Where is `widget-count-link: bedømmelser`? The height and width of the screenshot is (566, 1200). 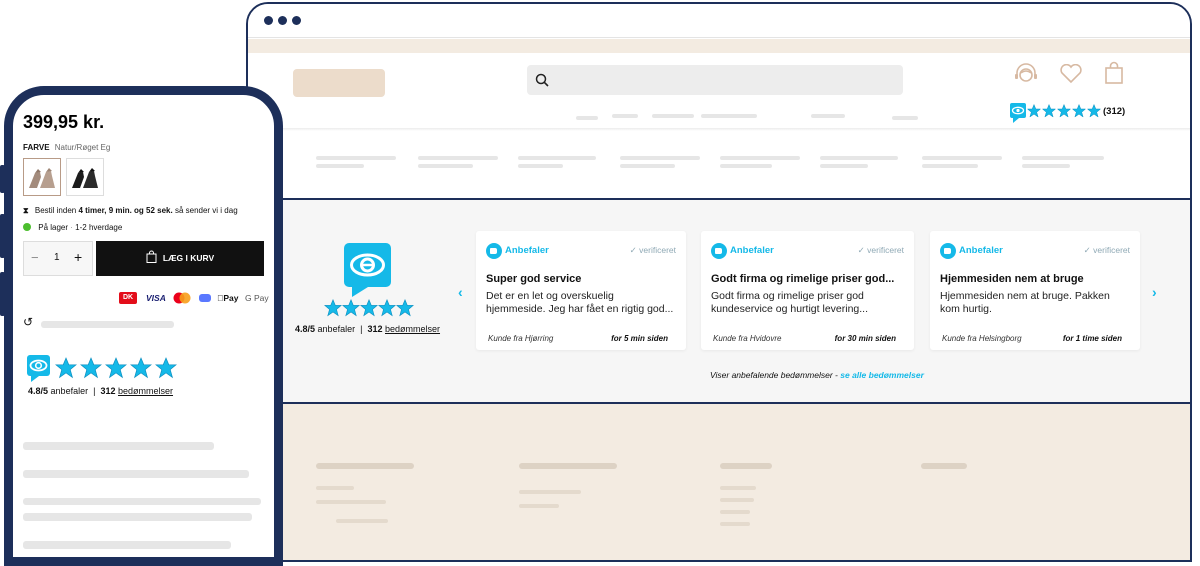
widget-count-link: bedømmelser is located at coordinates (412, 329).